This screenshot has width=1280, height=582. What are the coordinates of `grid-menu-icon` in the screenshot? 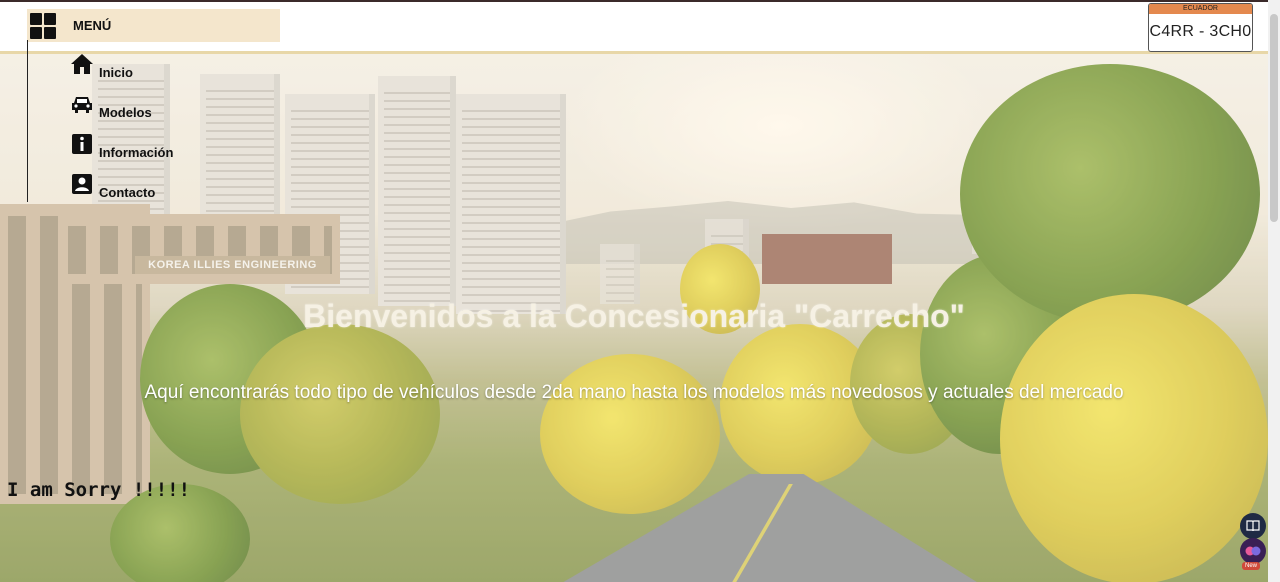 It's located at (43, 26).